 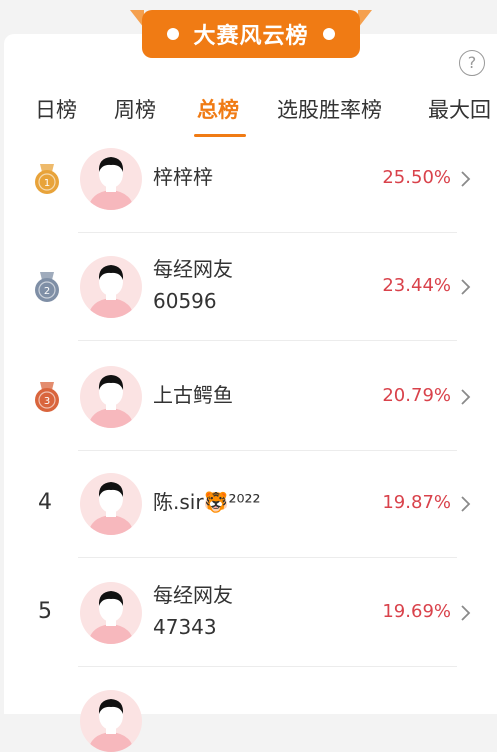 I want to click on user-name-line1: 上古鳄鱼, so click(x=193, y=395).